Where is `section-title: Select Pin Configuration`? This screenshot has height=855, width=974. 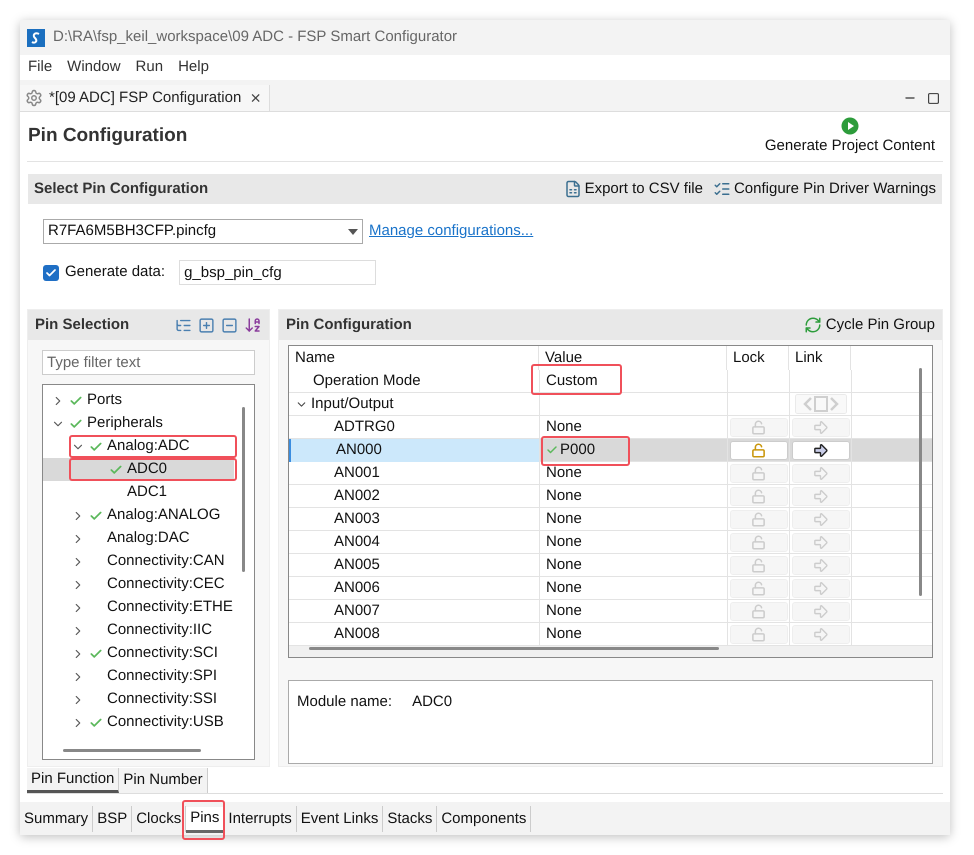 section-title: Select Pin Configuration is located at coordinates (121, 188).